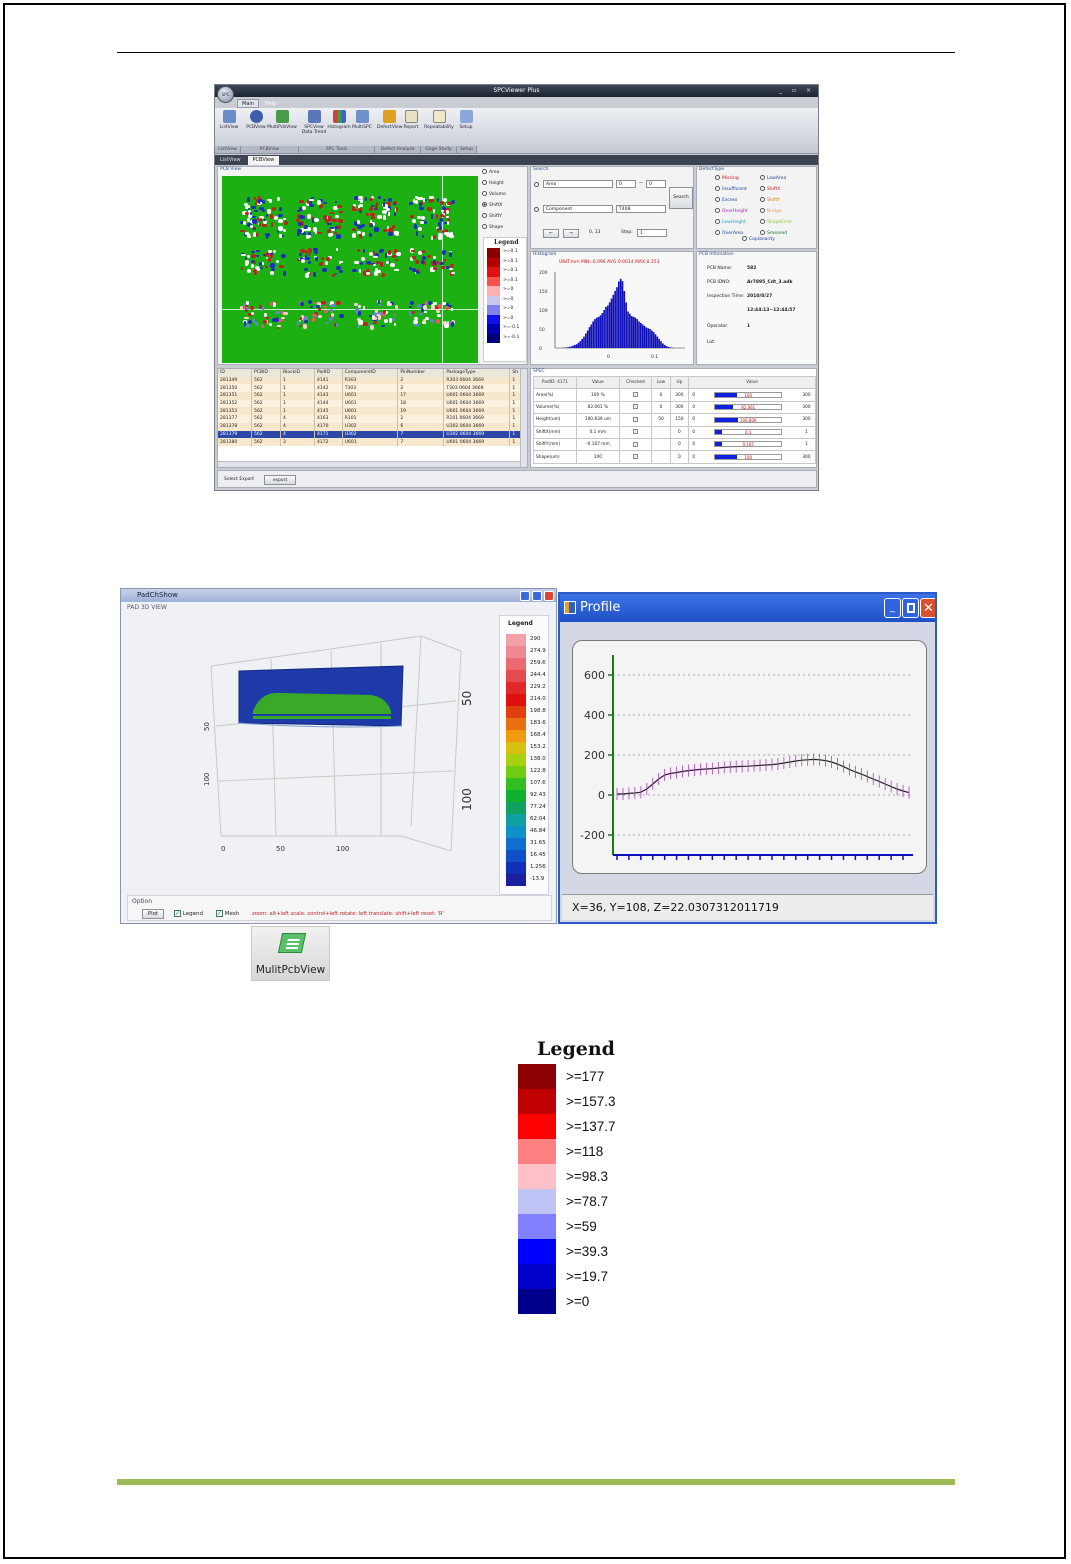  Describe the element at coordinates (927, 608) in the screenshot. I see `close-button: ✕` at that location.